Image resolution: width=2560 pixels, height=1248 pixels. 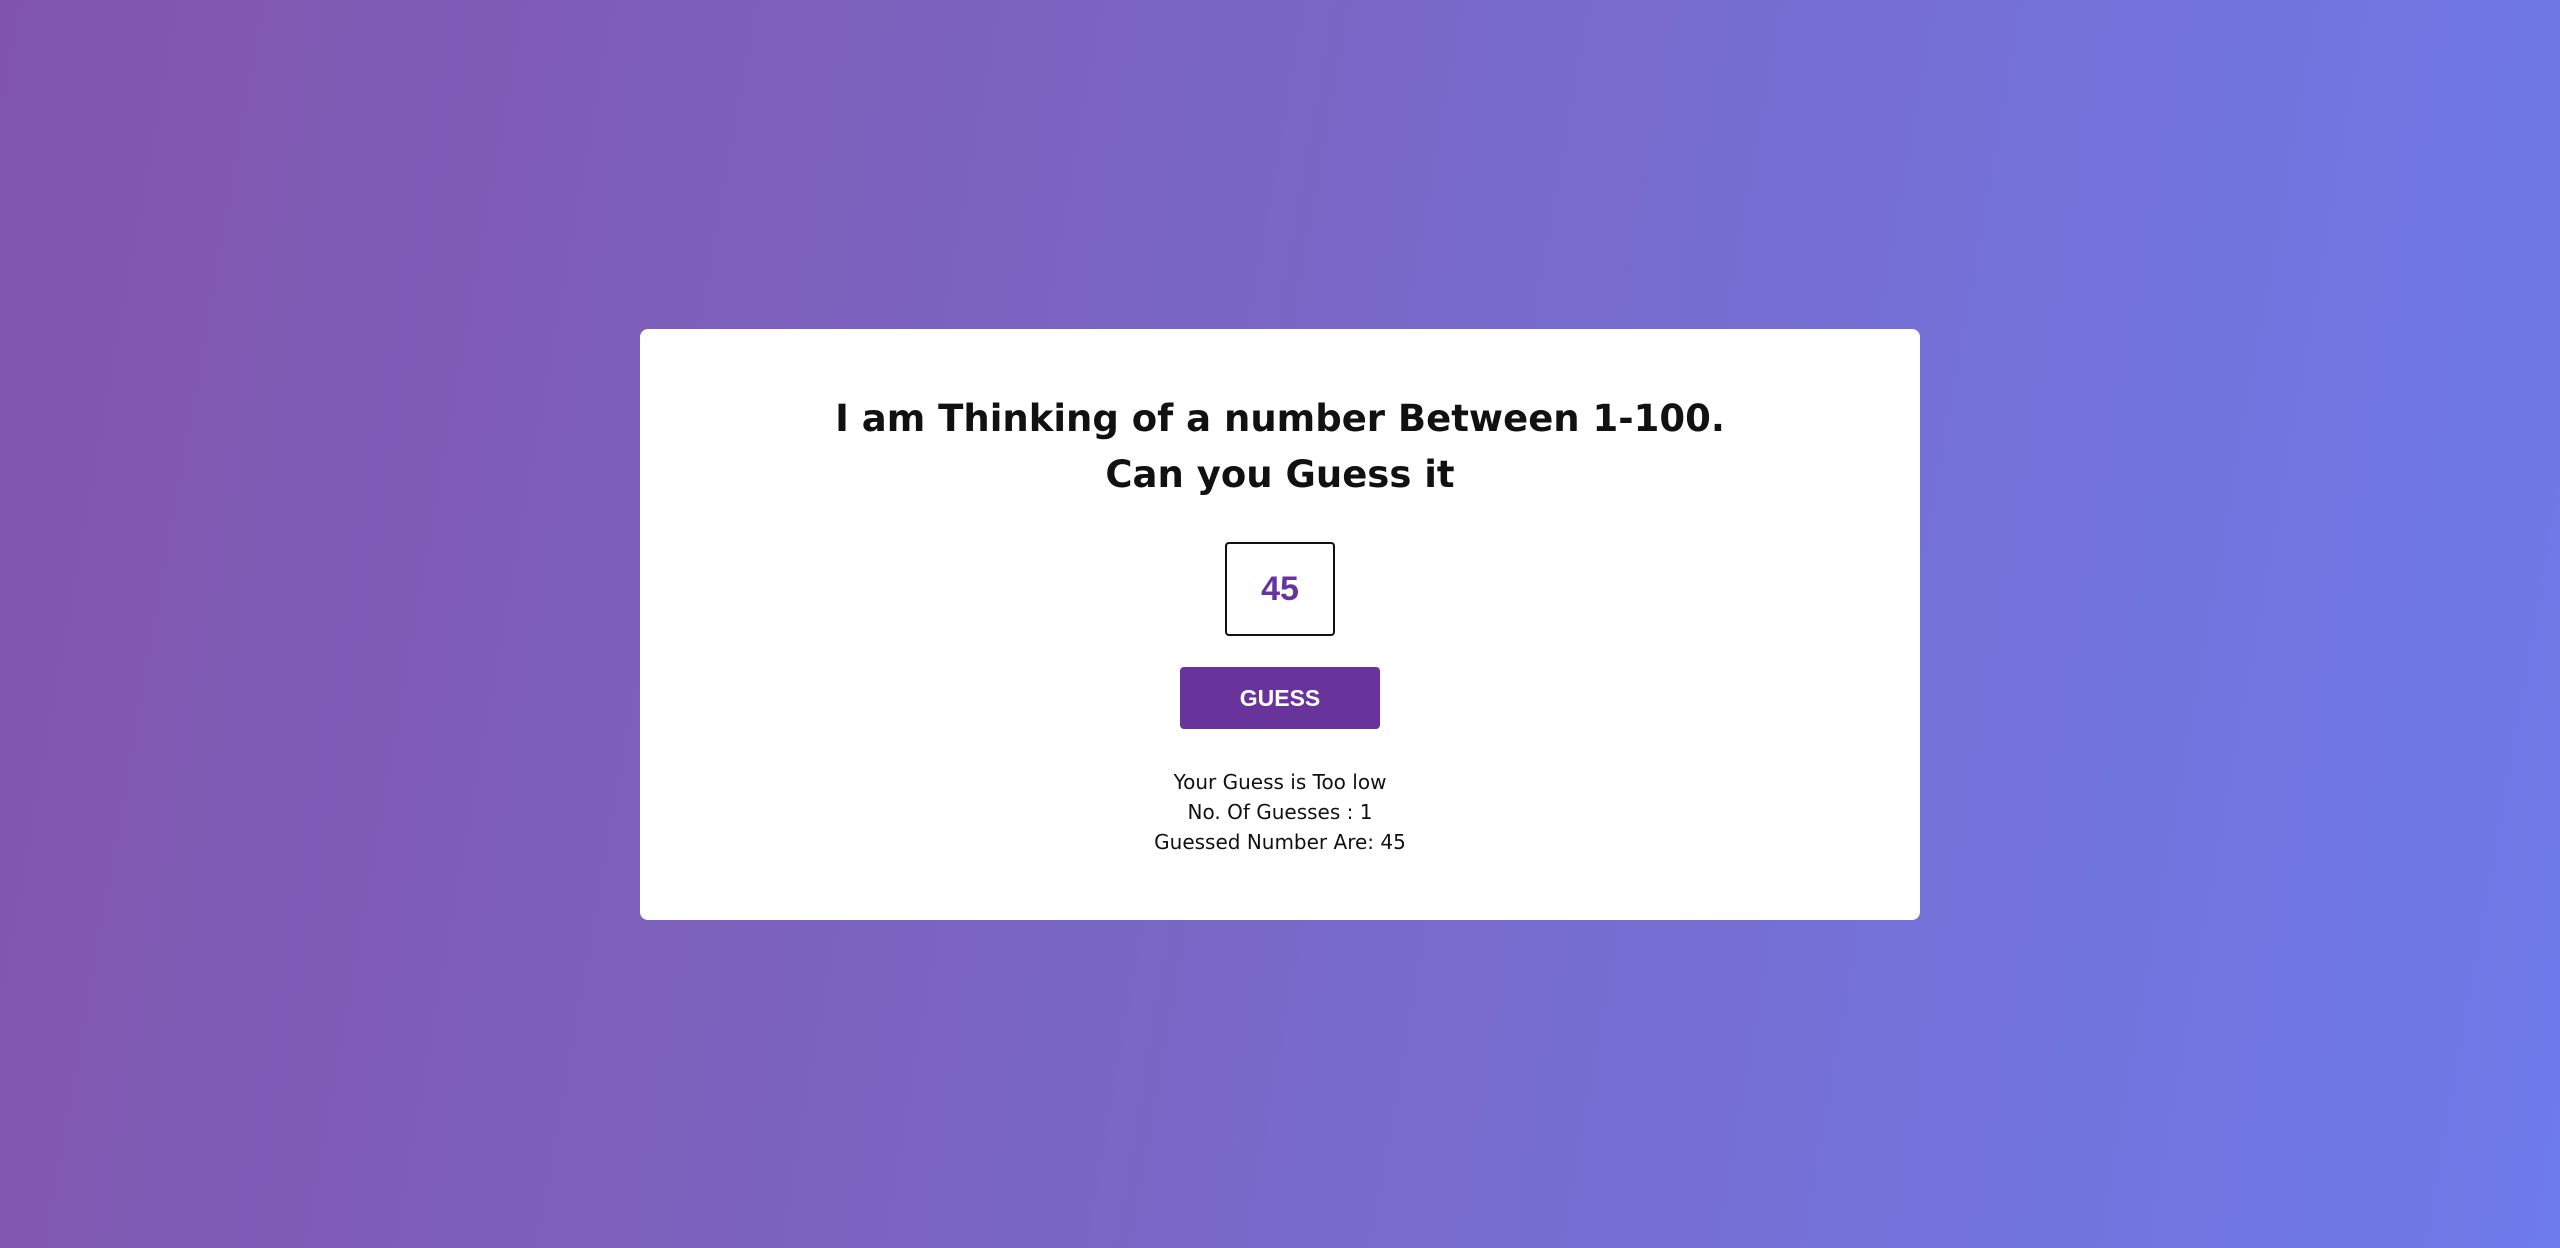 I want to click on guess-count-text: No. Of Guesses : 1, so click(x=1280, y=812).